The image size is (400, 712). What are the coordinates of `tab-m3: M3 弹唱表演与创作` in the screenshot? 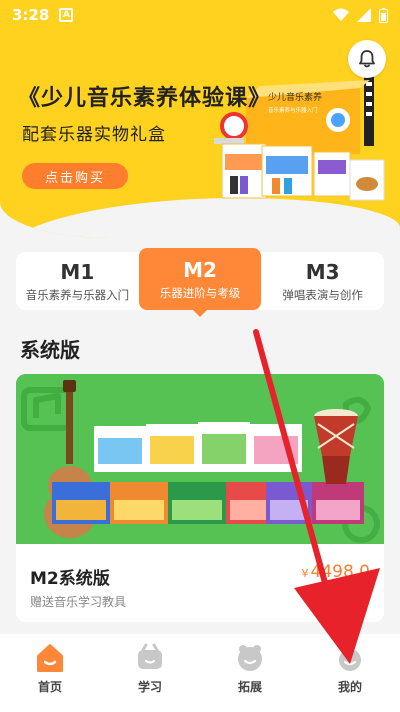 It's located at (322, 281).